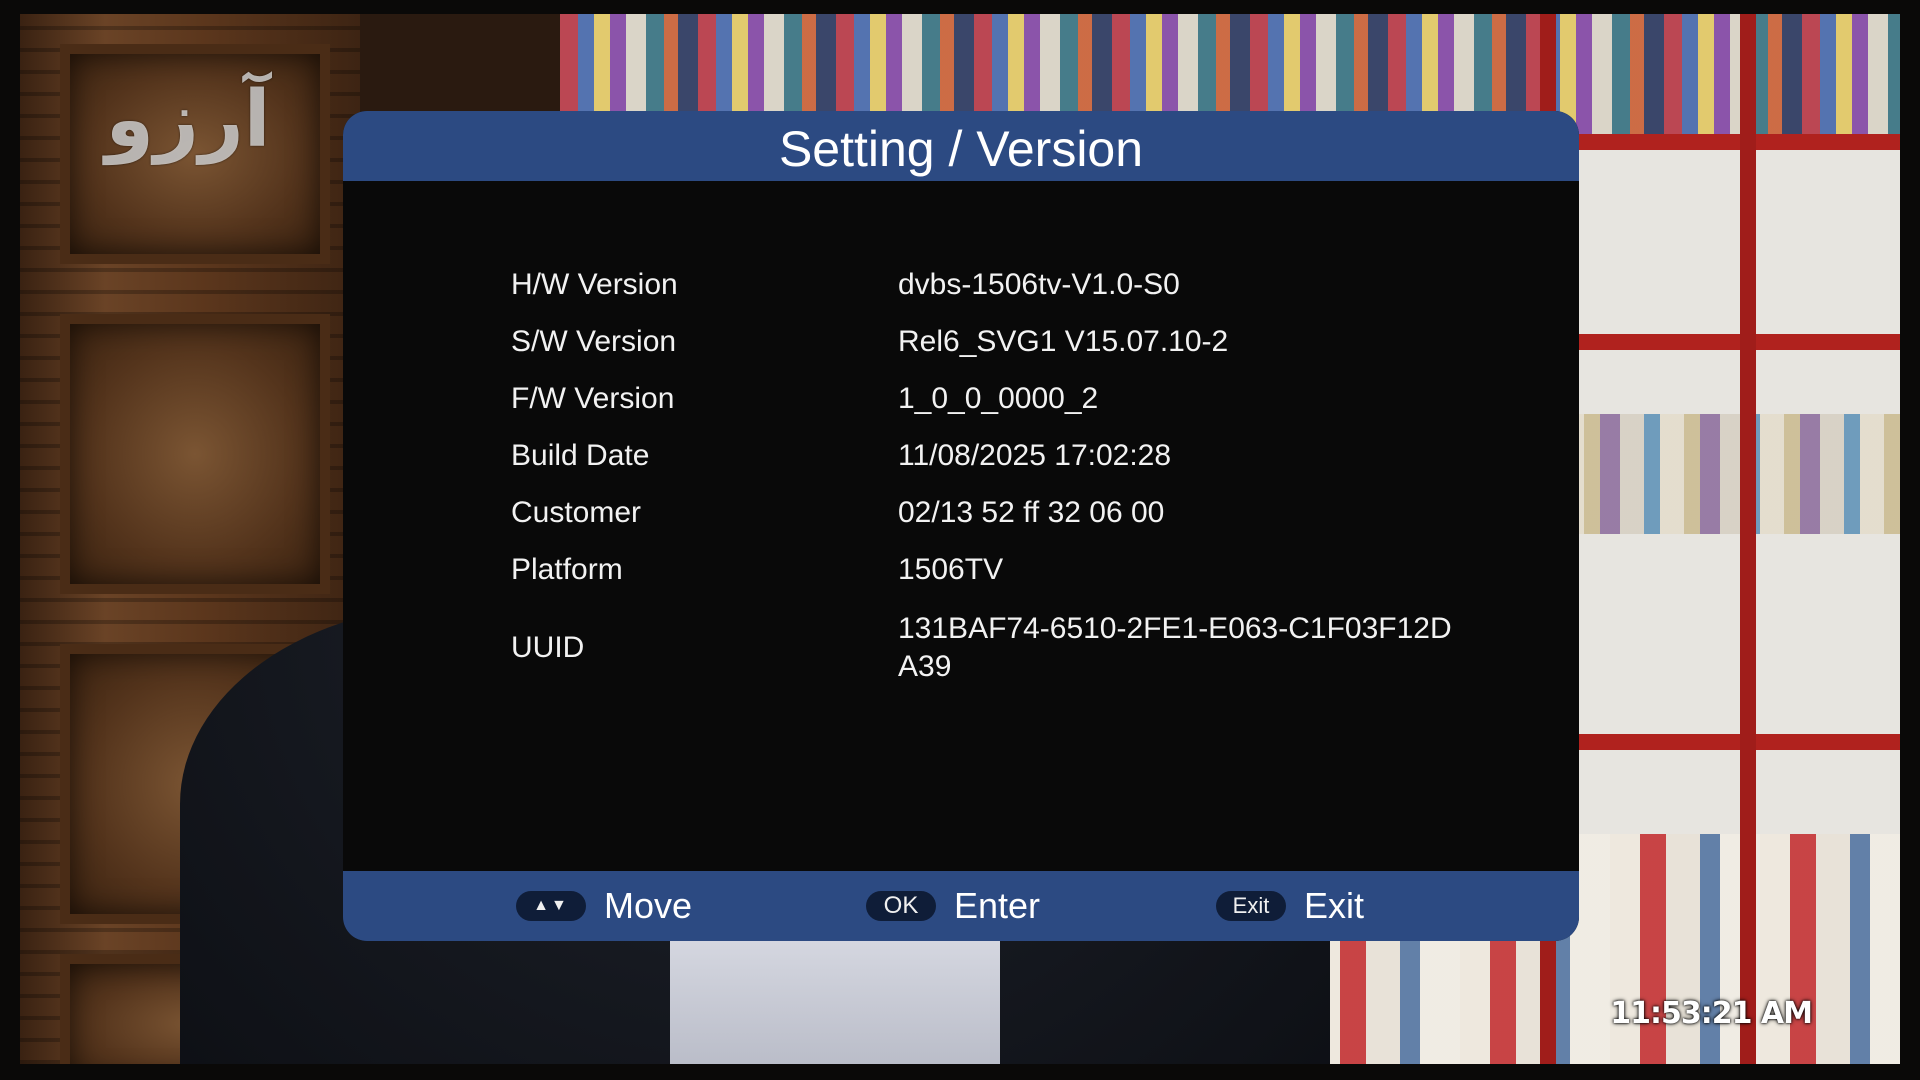 The image size is (1920, 1080). I want to click on info-label: S/W Version, so click(594, 341).